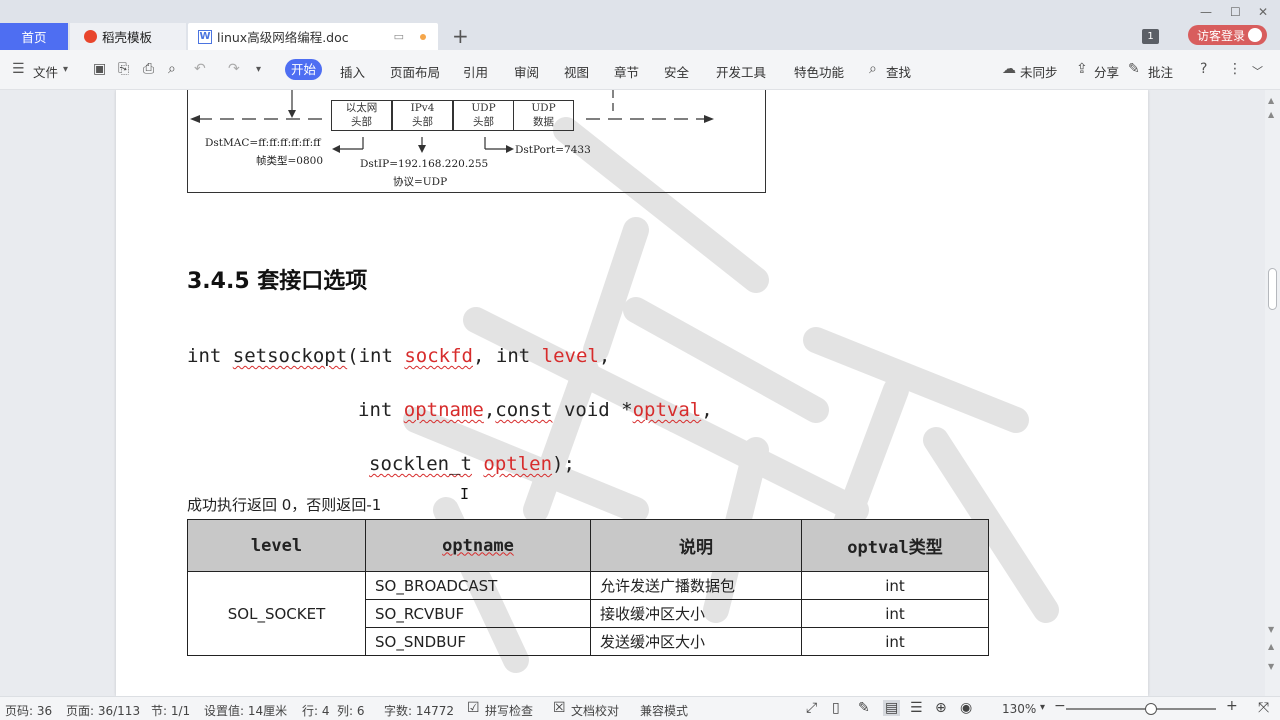 The height and width of the screenshot is (720, 1280). I want to click on code-param-optname: optname, so click(443, 410).